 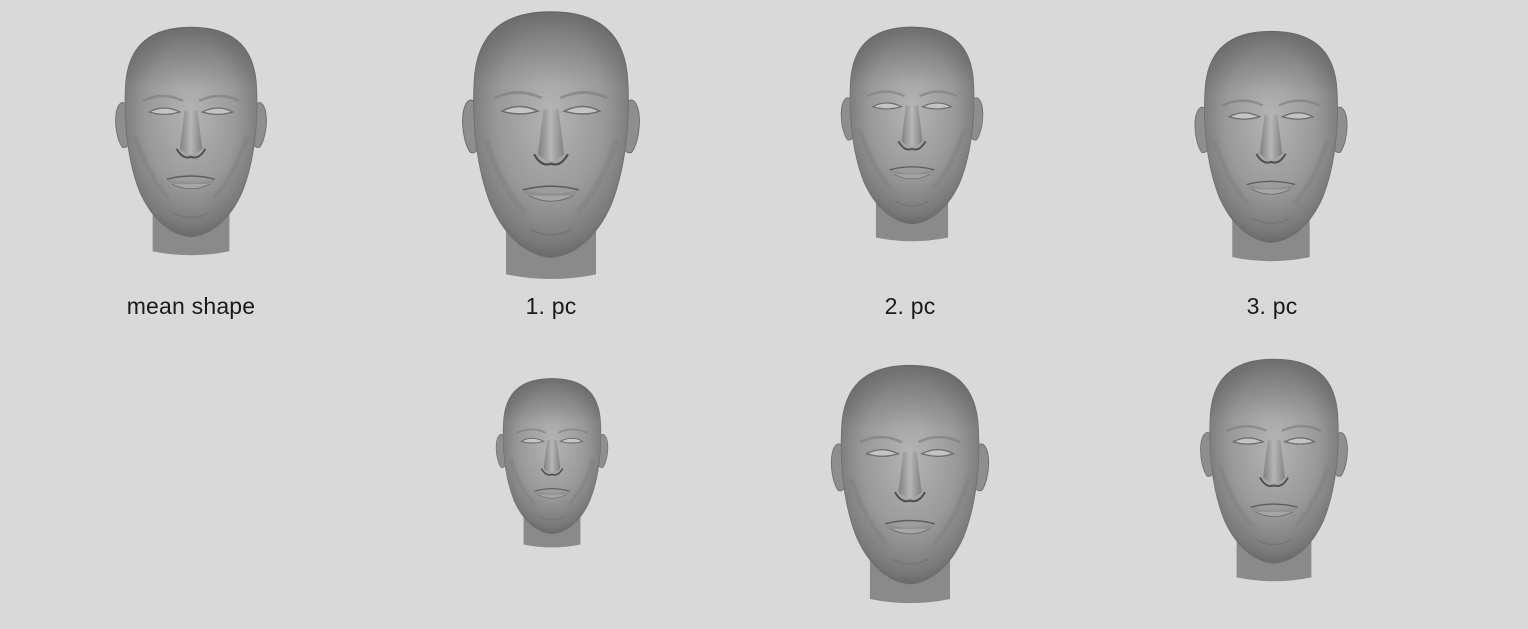 What do you see at coordinates (1271, 145) in the screenshot?
I see `pc3-positive-face` at bounding box center [1271, 145].